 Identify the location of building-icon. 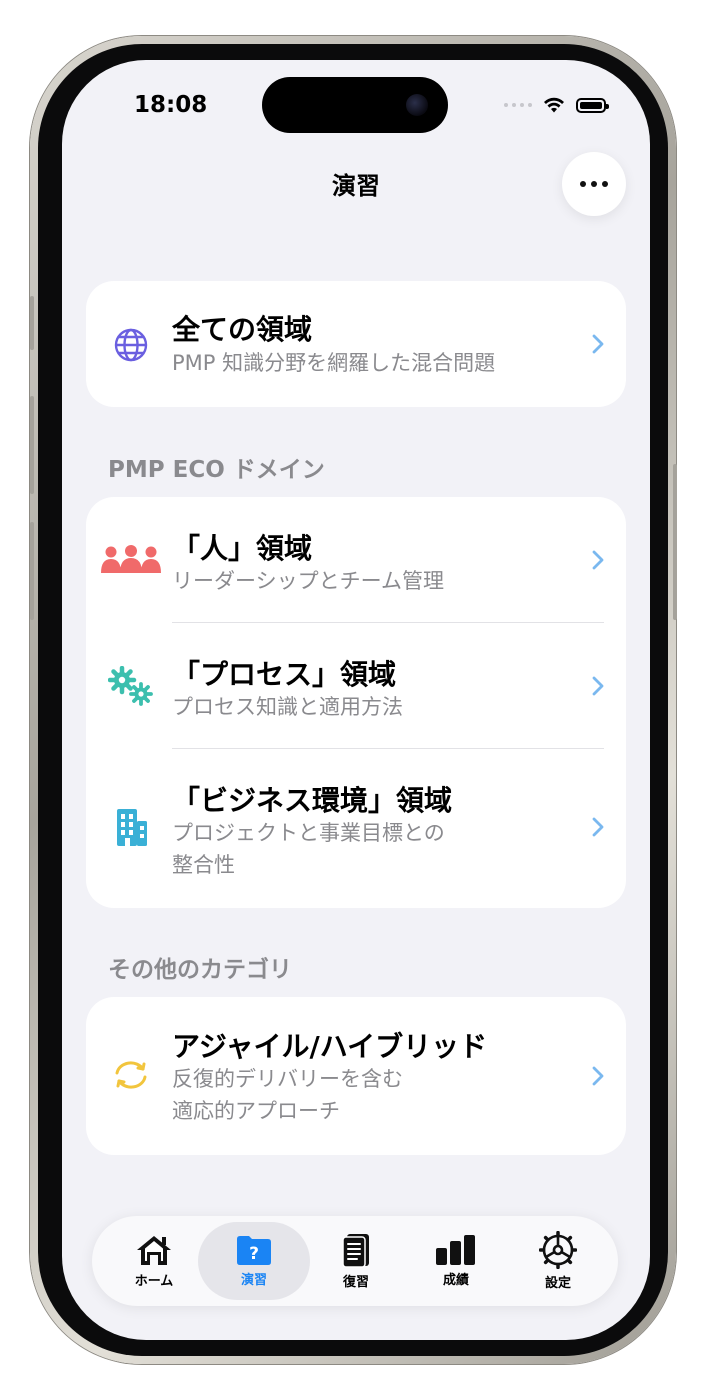
(131, 827).